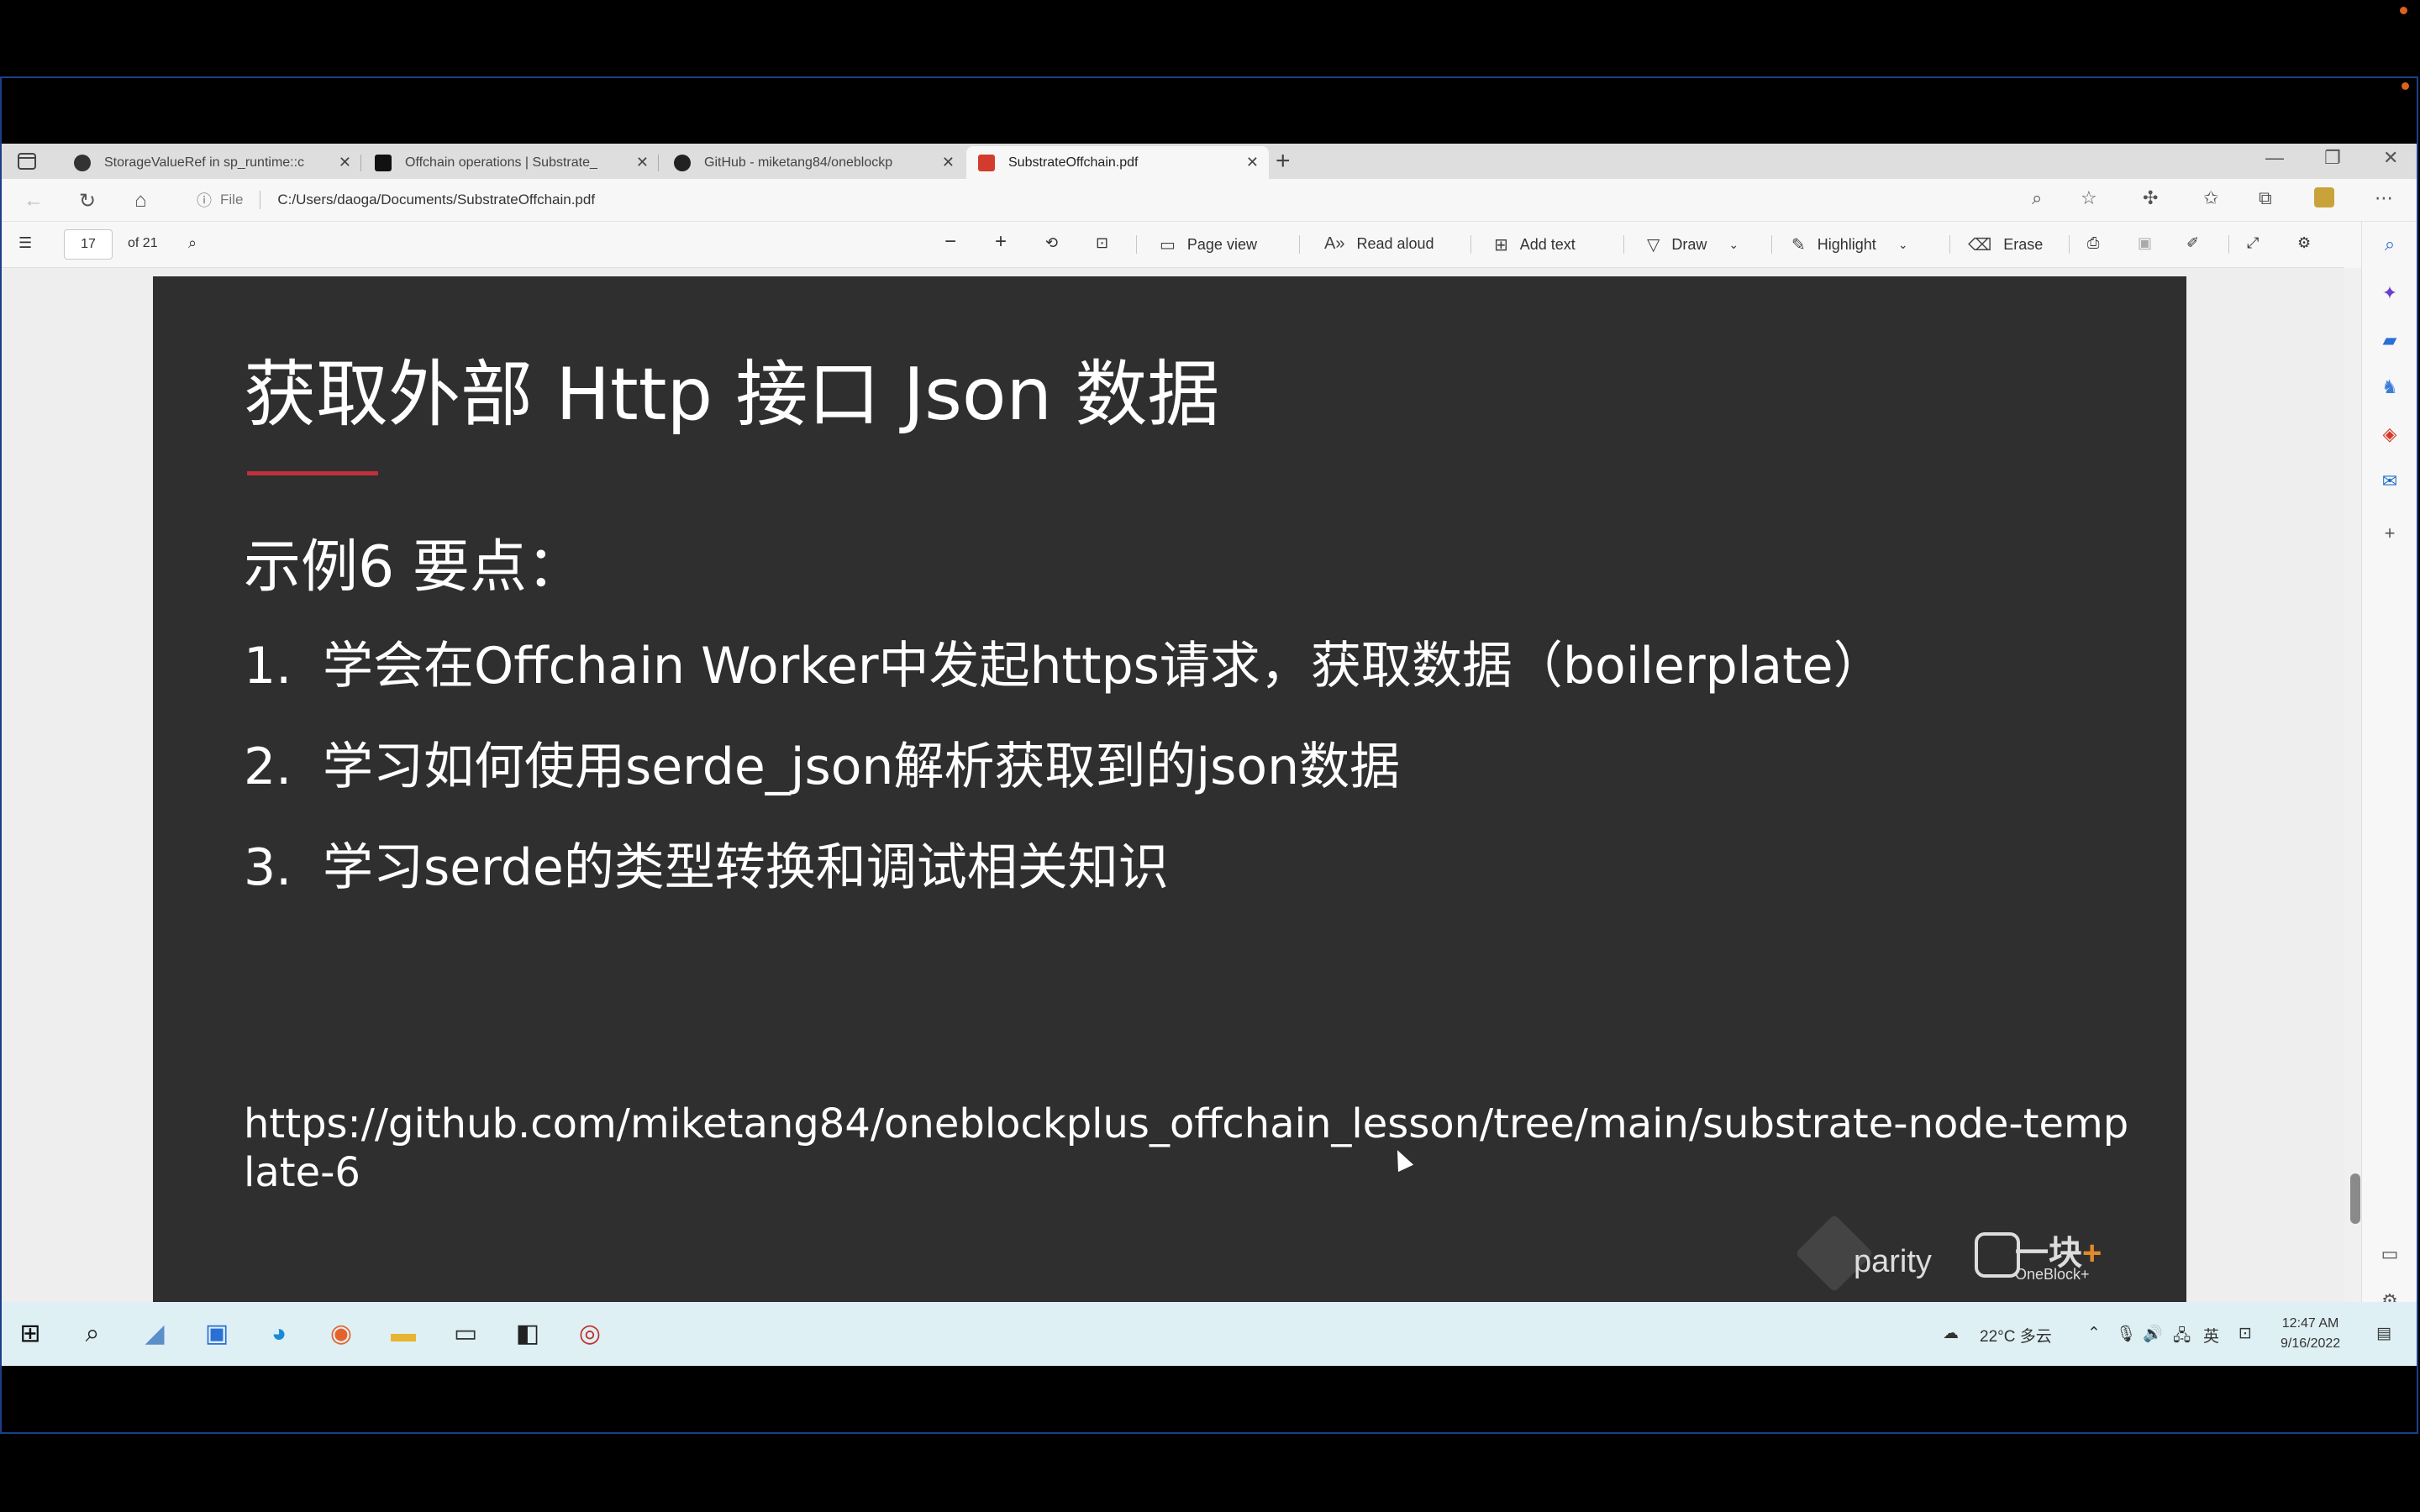 This screenshot has height=1512, width=2420. Describe the element at coordinates (2089, 198) in the screenshot. I see `add-favorite-icon: ☆` at that location.